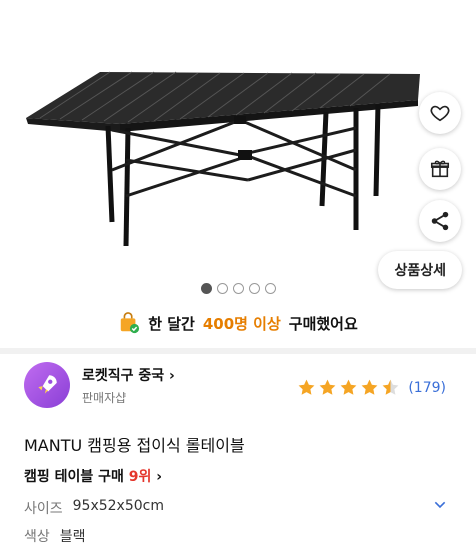 The width and height of the screenshot is (476, 550). What do you see at coordinates (118, 506) in the screenshot?
I see `option-value: 95x52x50cm` at bounding box center [118, 506].